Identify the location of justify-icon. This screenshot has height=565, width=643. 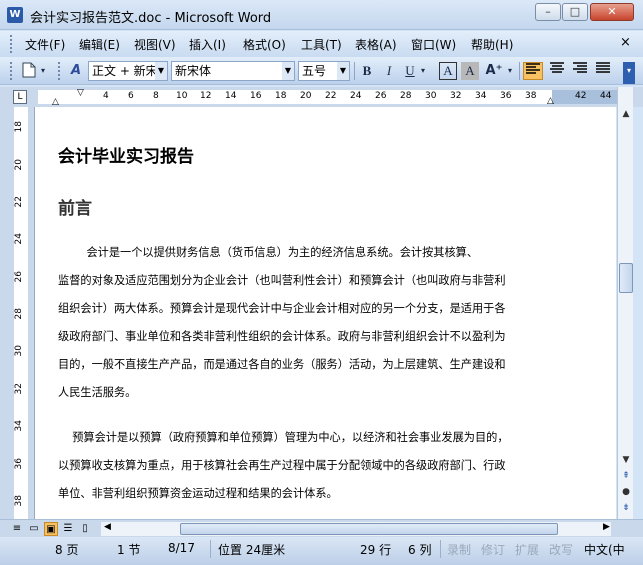
(603, 71).